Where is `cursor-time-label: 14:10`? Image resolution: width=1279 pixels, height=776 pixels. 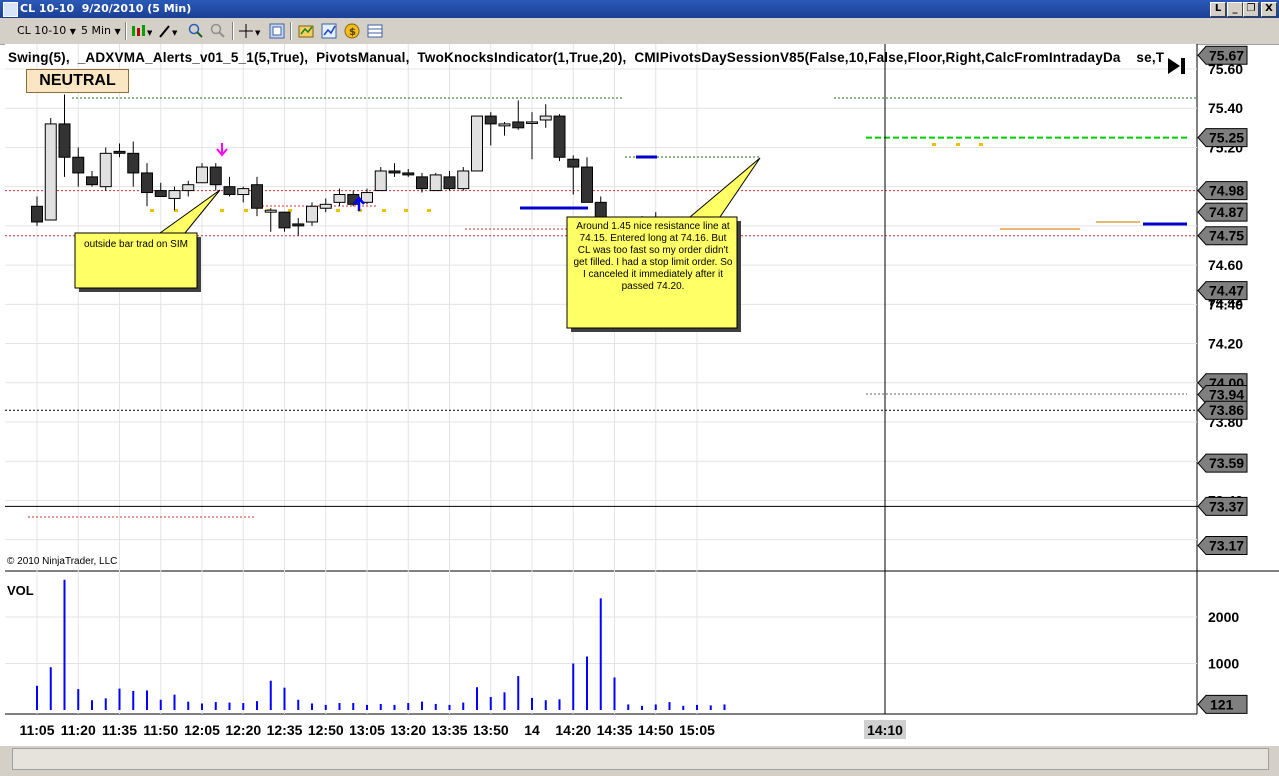
cursor-time-label: 14:10 is located at coordinates (885, 730).